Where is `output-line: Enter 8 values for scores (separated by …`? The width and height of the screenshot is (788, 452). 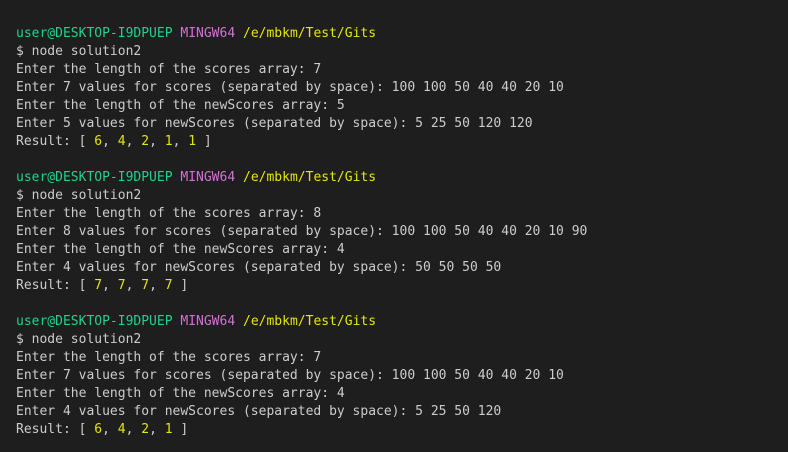
output-line: Enter 8 values for scores (separated by … is located at coordinates (302, 231).